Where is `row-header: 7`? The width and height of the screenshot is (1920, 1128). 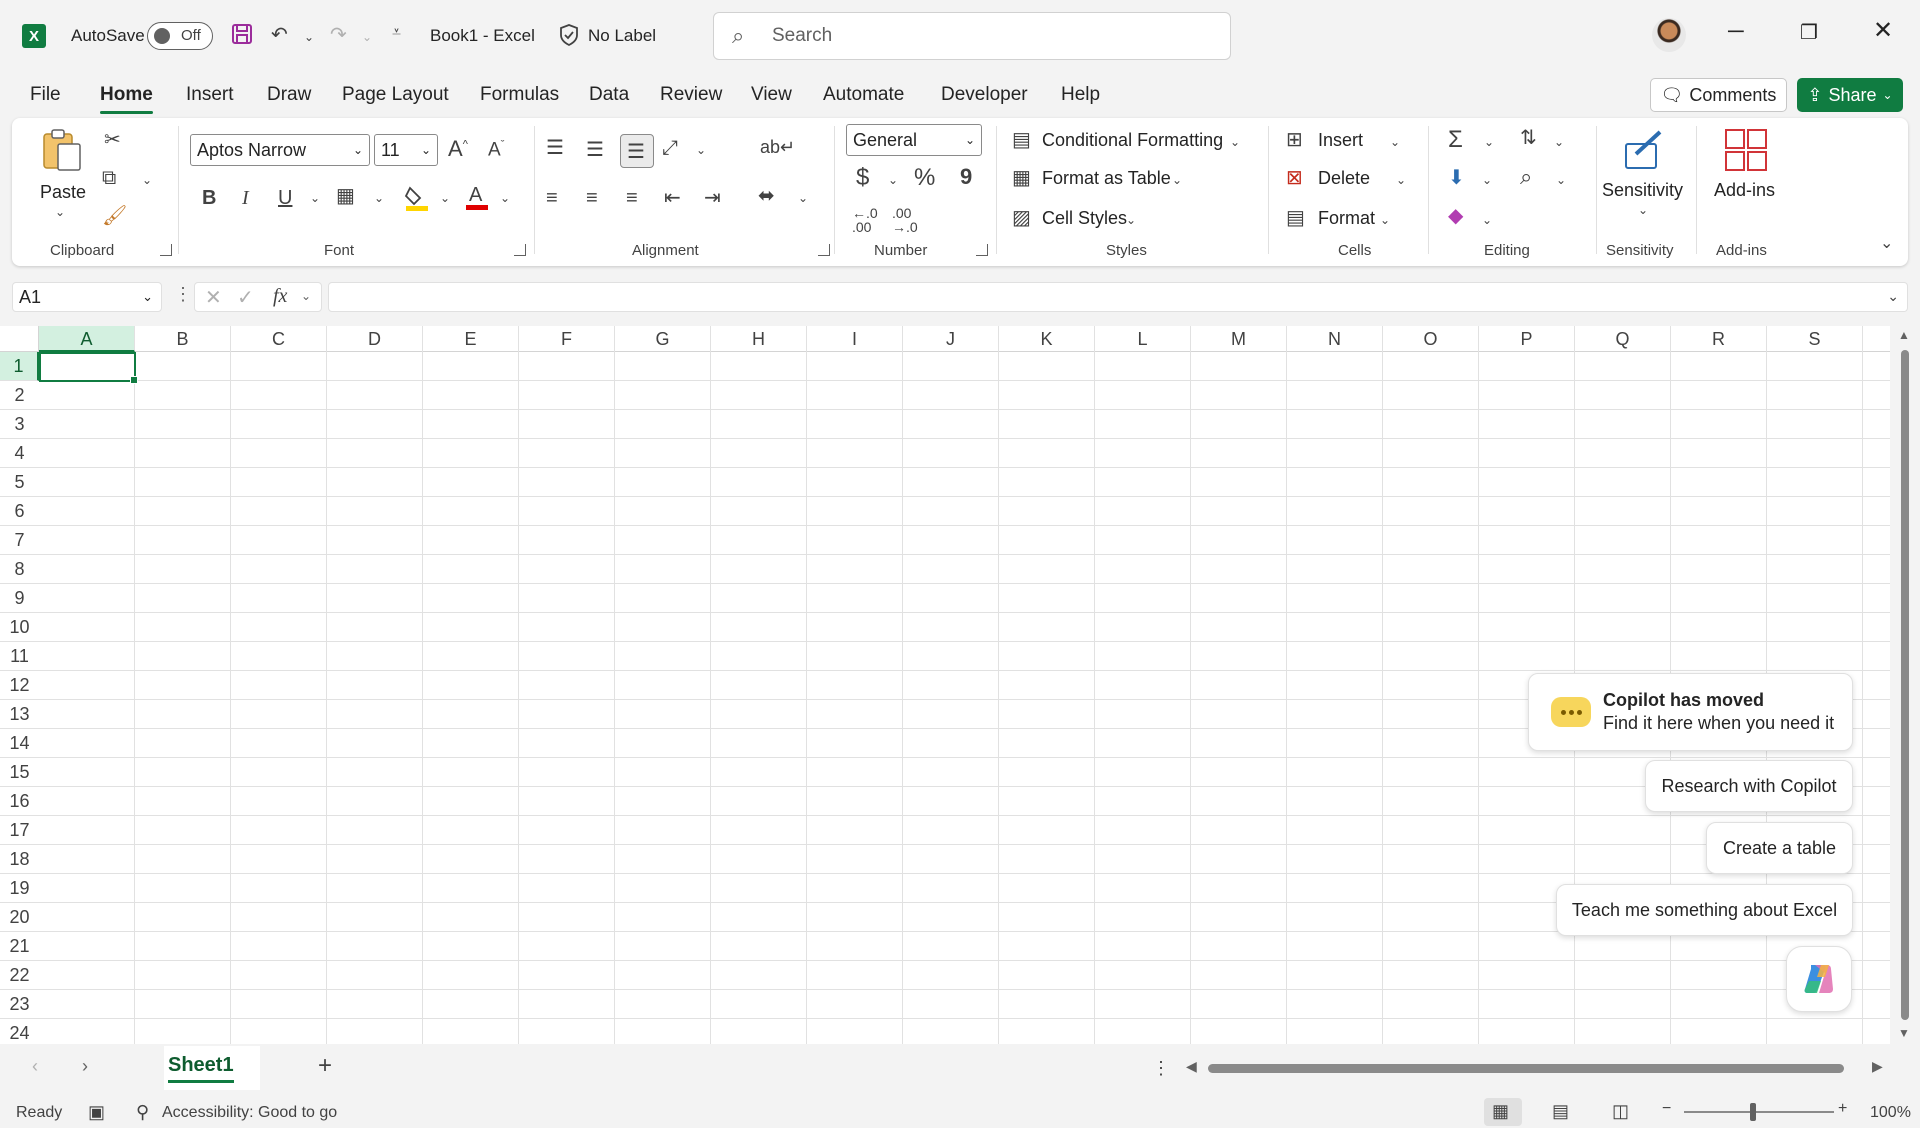 row-header: 7 is located at coordinates (19, 540).